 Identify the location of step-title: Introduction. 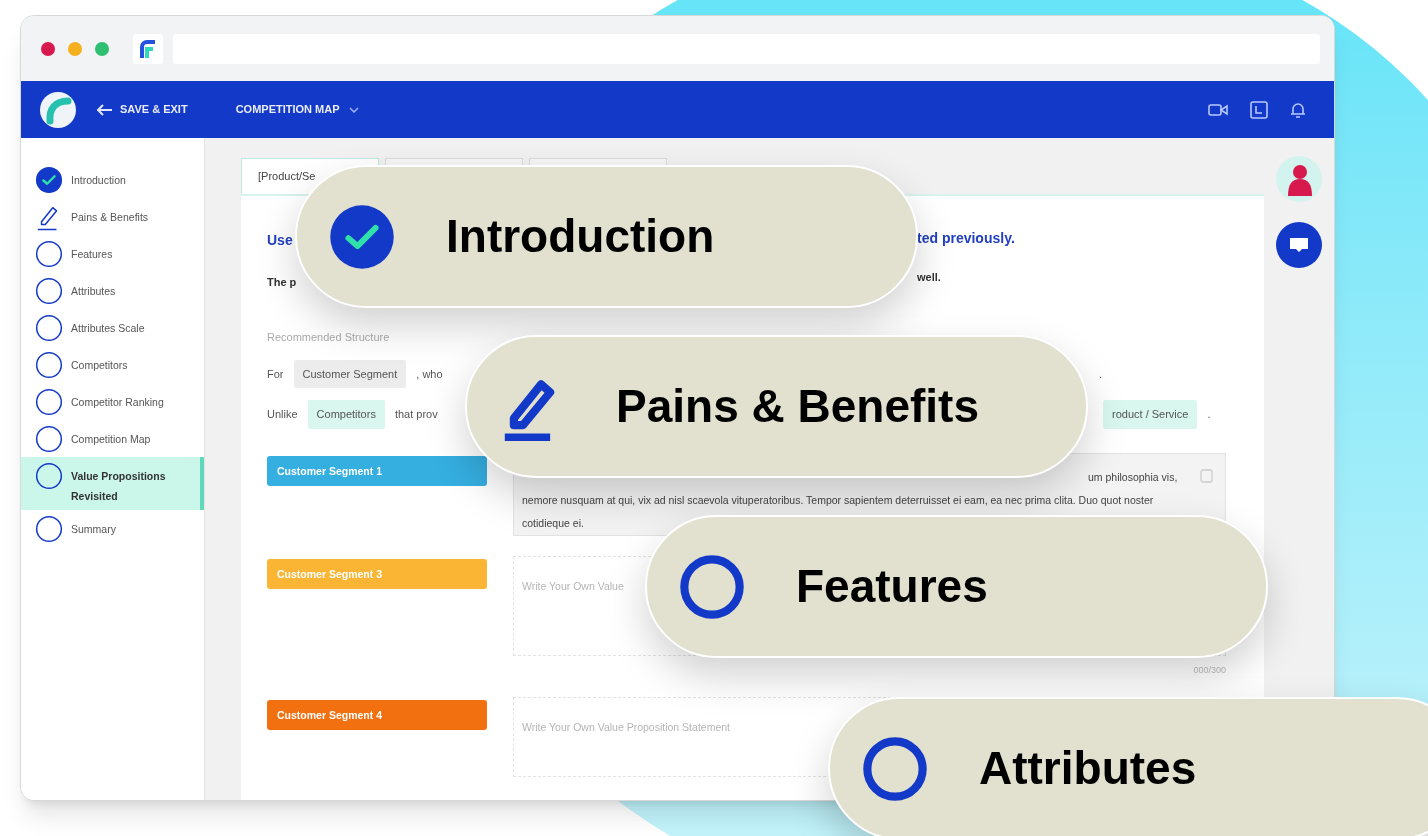
(580, 236).